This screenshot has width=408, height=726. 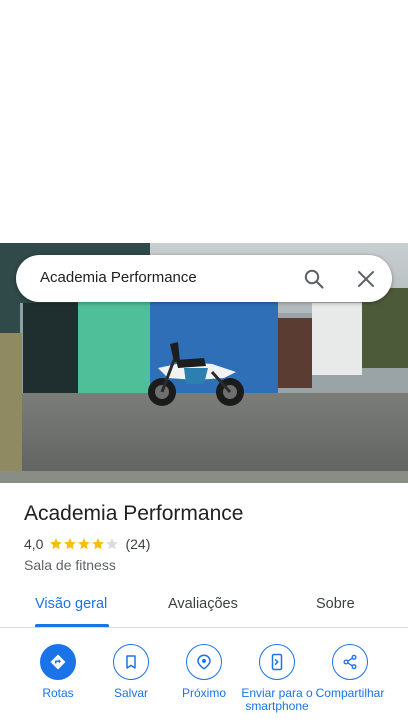 I want to click on send-to-phone-label: Enviar para o smartphone, so click(x=277, y=699).